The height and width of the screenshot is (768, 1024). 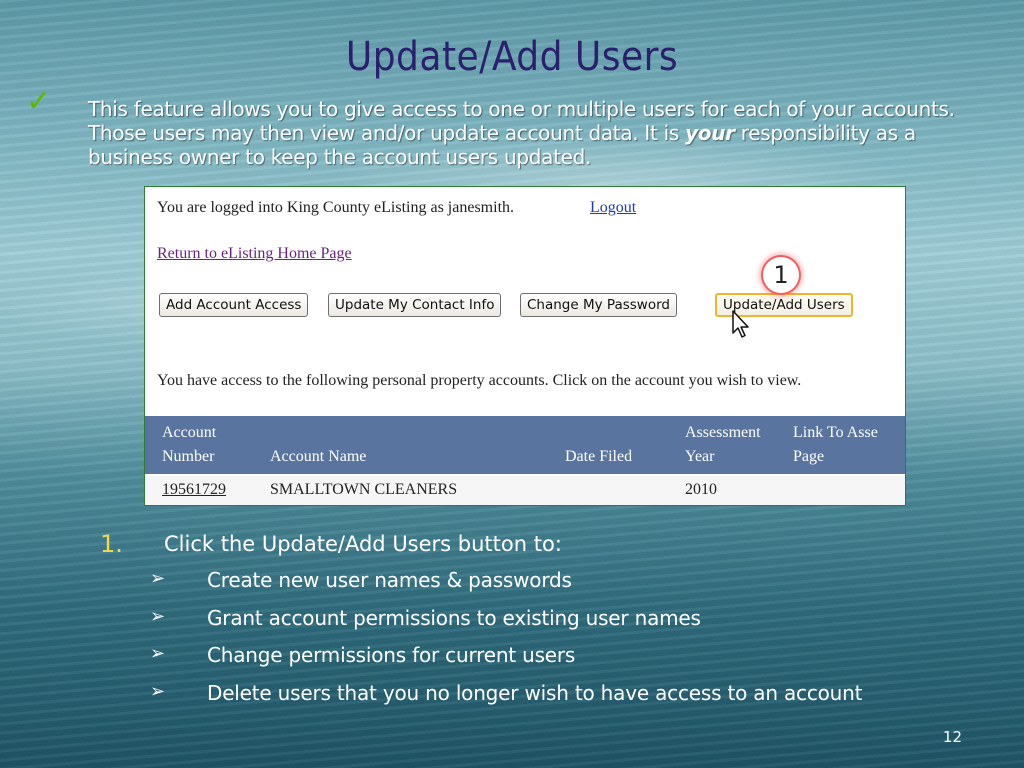 I want to click on intro-emphasis: your, so click(x=710, y=133).